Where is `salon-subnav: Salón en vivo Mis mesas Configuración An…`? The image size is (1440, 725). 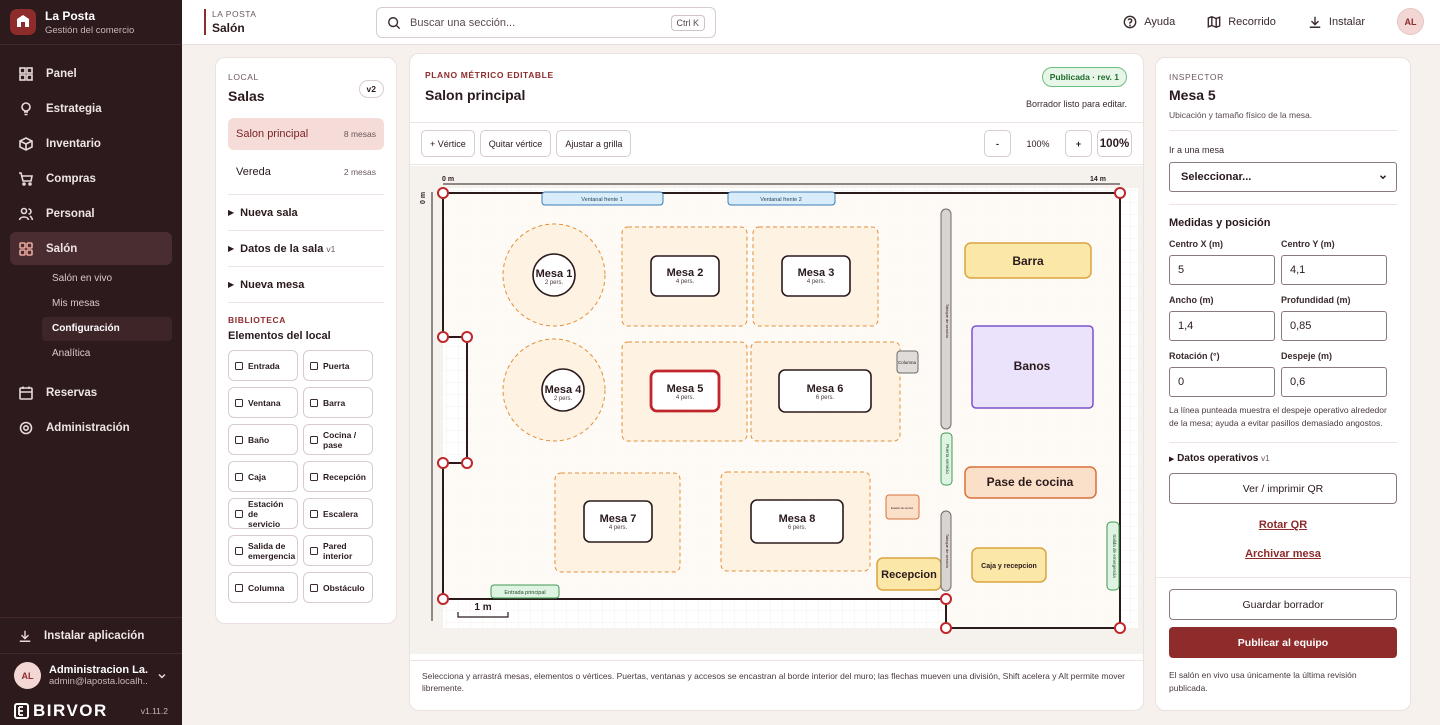
salon-subnav: Salón en vivo Mis mesas Configuración An… is located at coordinates (91, 316).